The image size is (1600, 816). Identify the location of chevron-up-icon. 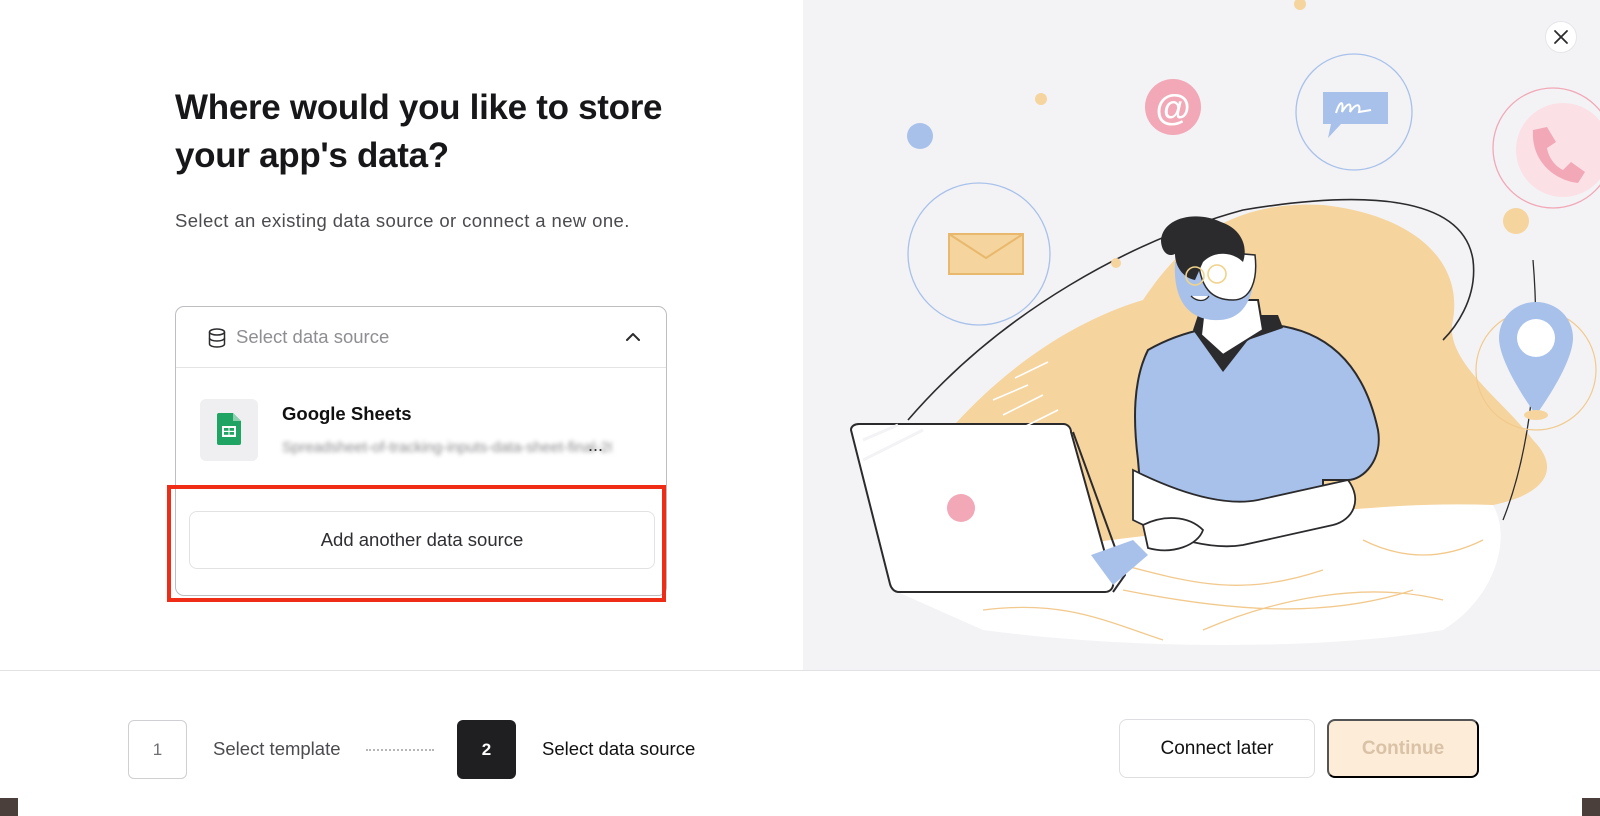
(633, 337).